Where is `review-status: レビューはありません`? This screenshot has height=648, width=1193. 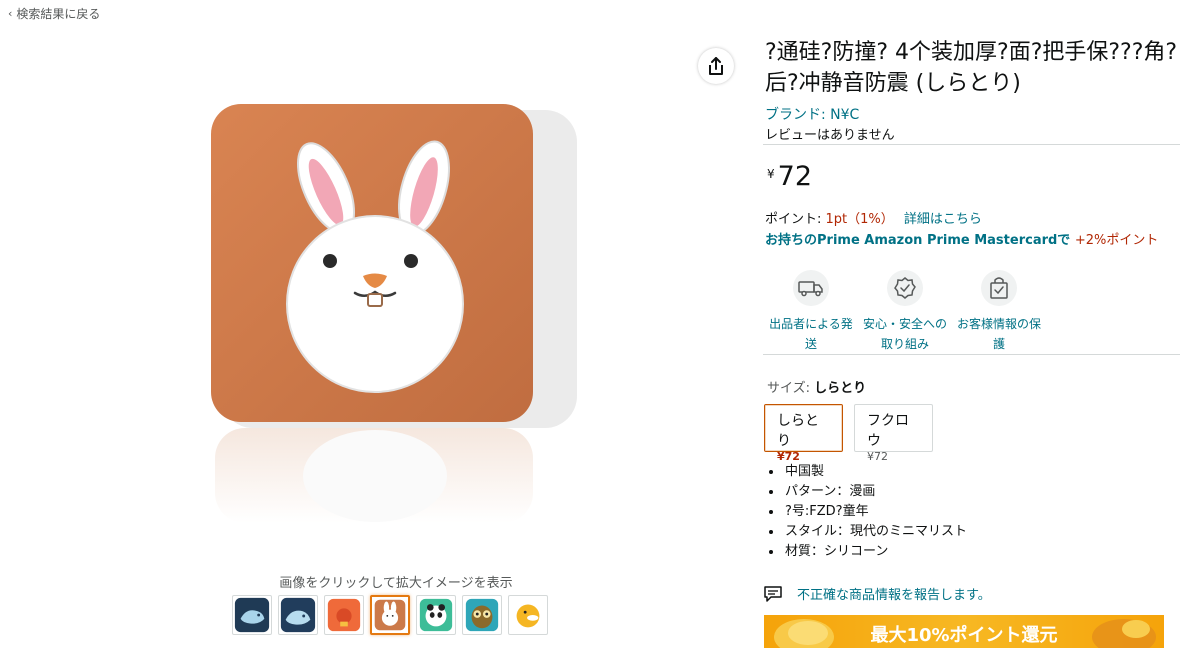 review-status: レビューはありません is located at coordinates (830, 135).